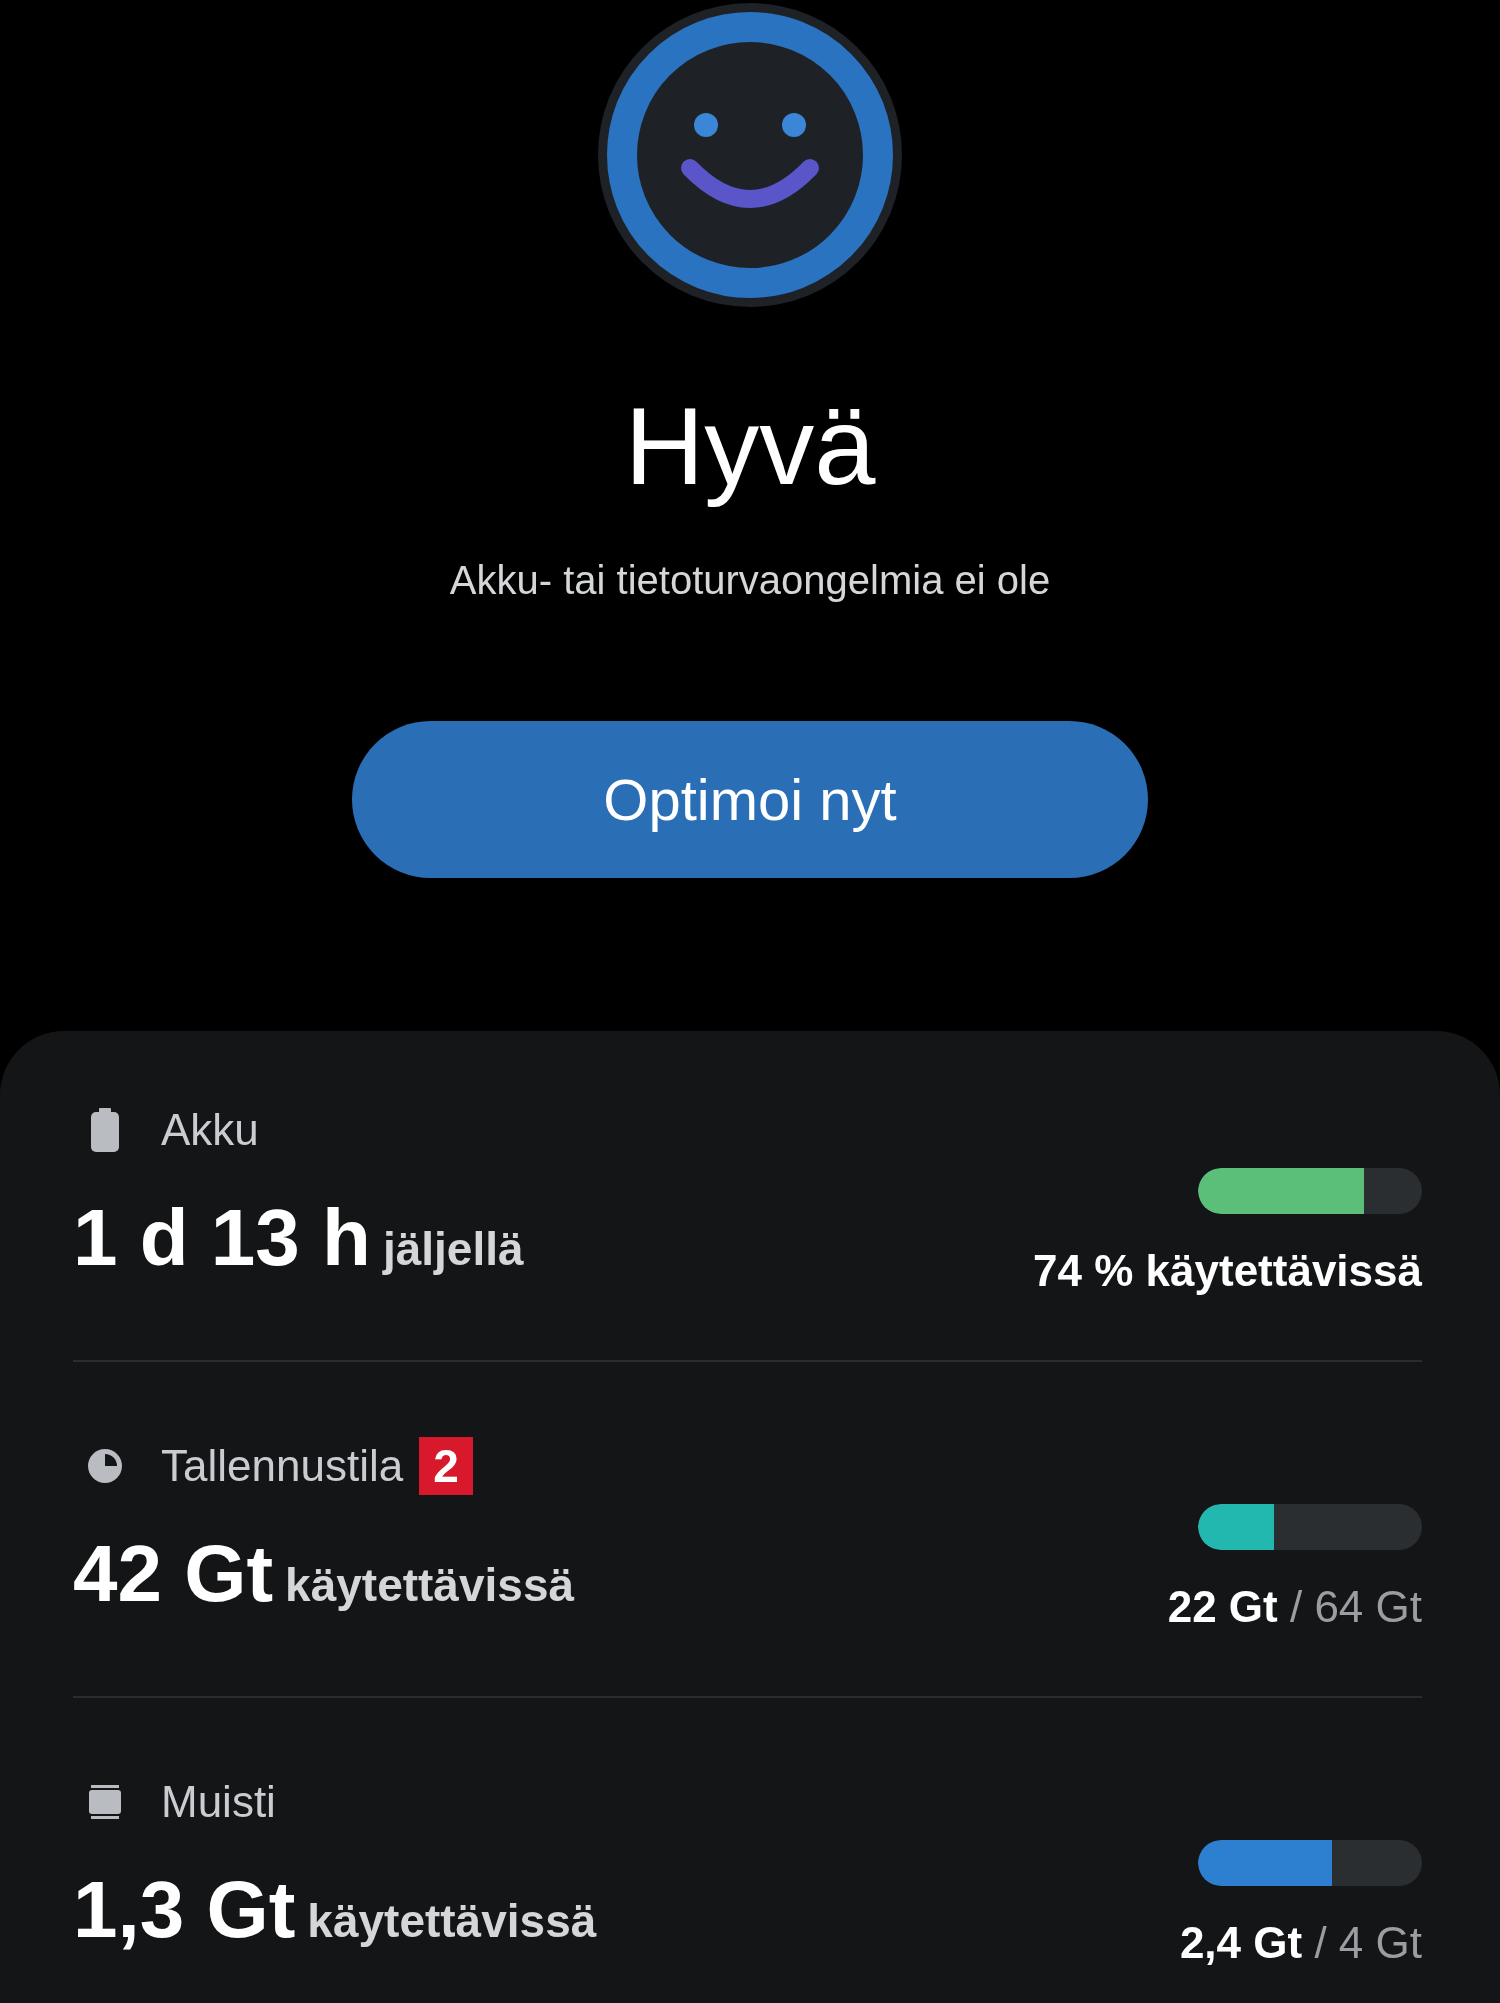  I want to click on optimize-button: Optimoi nyt, so click(750, 799).